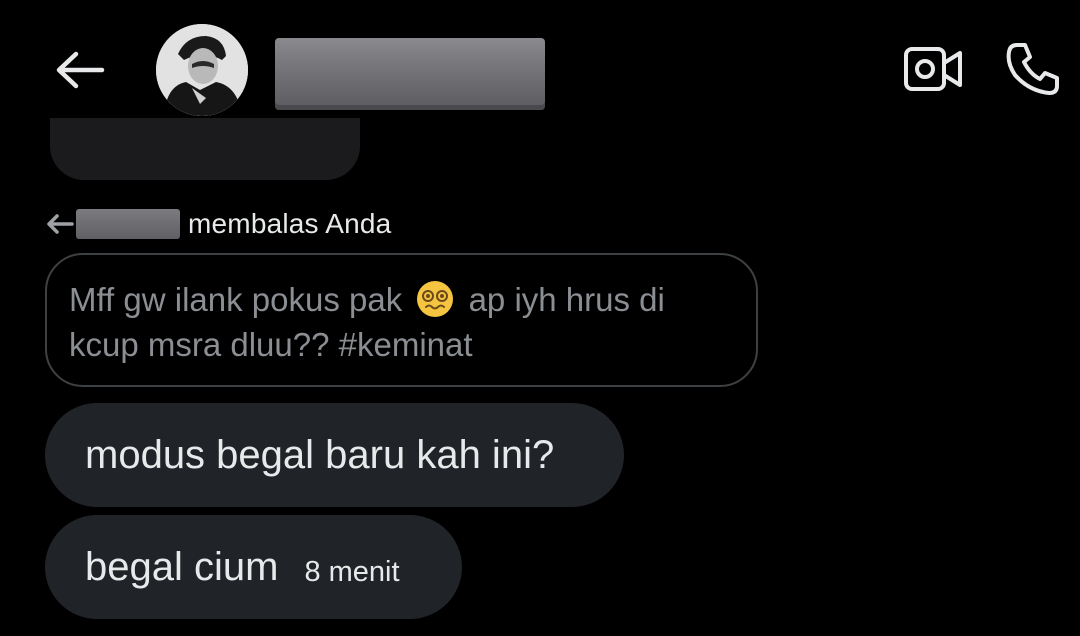  I want to click on redacted-username, so click(410, 74).